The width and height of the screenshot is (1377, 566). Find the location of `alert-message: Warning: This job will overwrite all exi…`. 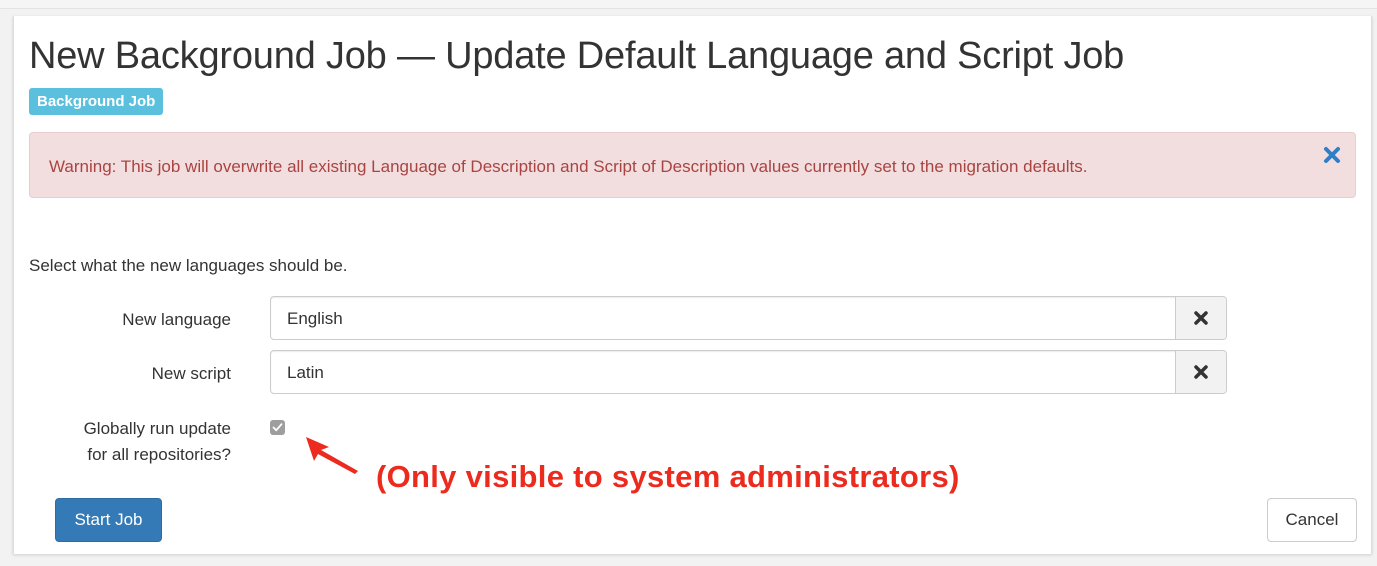

alert-message: Warning: This job will overwrite all exi… is located at coordinates (568, 166).